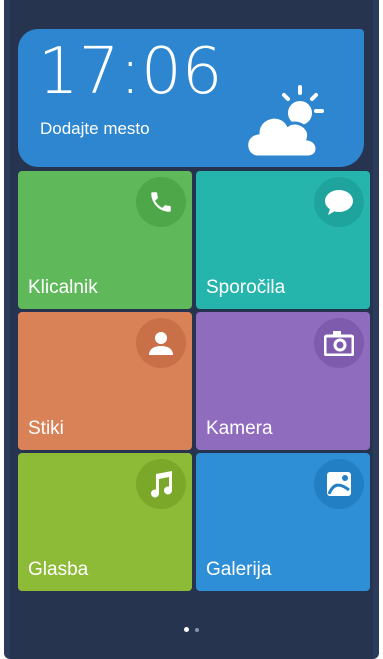 The width and height of the screenshot is (383, 659). I want to click on tile-gallery: Galerija, so click(283, 522).